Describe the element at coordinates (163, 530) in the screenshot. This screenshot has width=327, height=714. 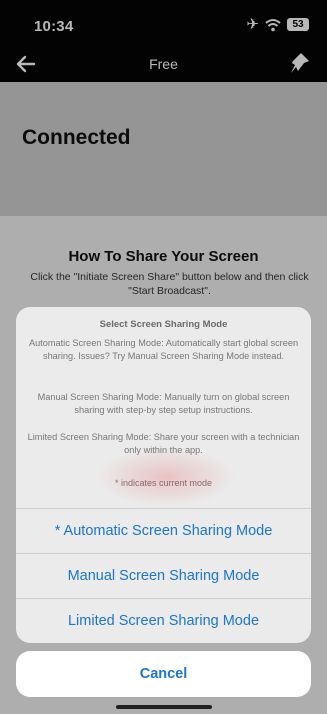
I see `automatic-mode-button: * Automatic Screen Sharing Mode` at that location.